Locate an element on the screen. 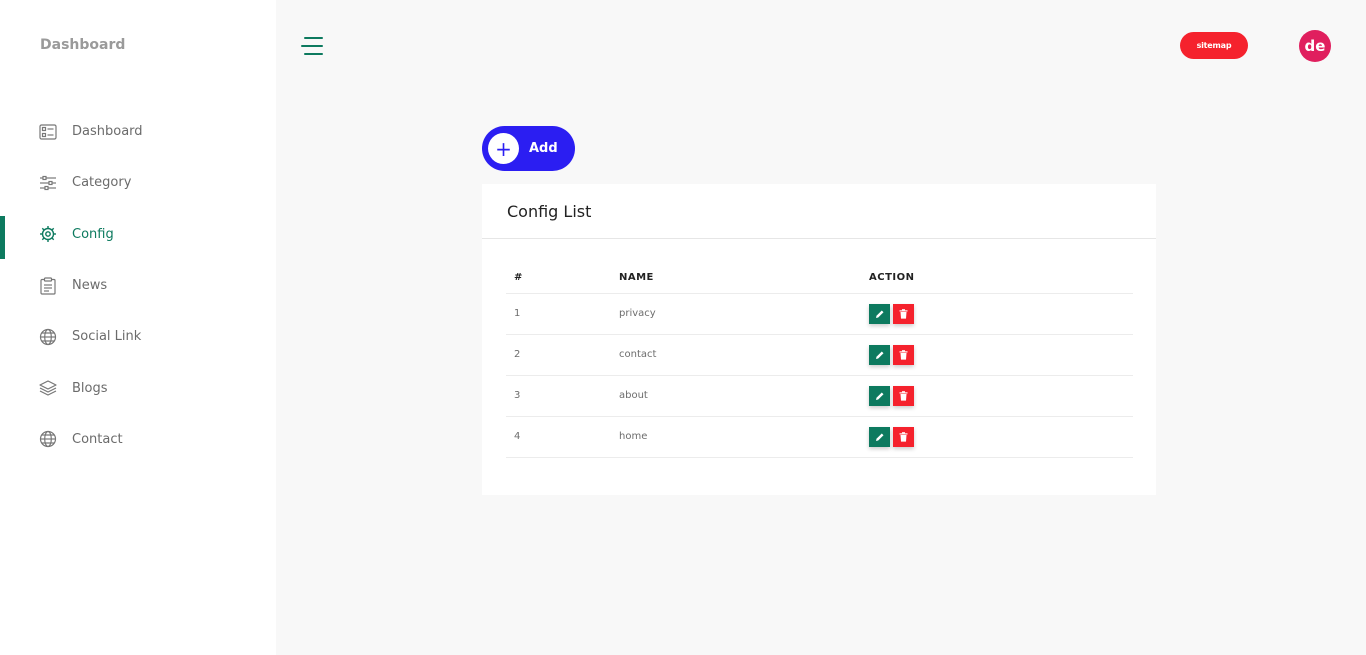 This screenshot has width=1366, height=655. row-name: about is located at coordinates (736, 396).